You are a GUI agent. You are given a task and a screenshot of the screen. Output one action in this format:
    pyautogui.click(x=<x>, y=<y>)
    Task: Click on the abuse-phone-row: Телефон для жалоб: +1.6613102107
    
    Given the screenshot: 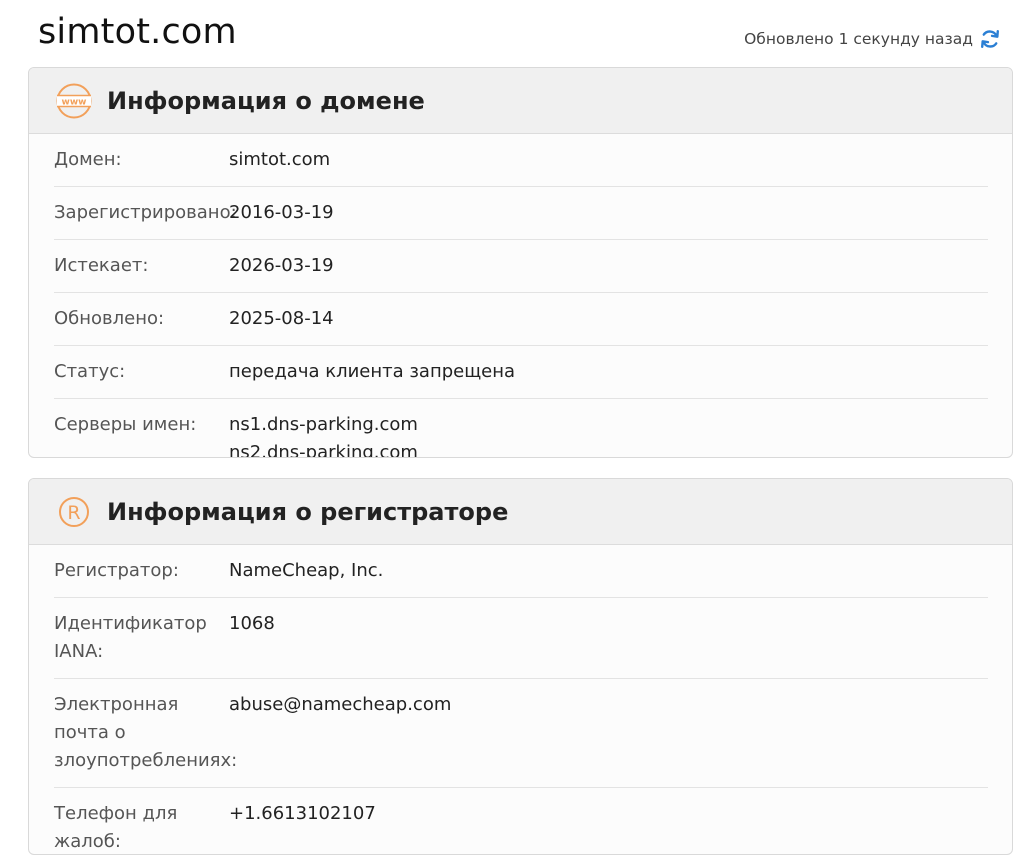 What is the action you would take?
    pyautogui.click(x=521, y=821)
    